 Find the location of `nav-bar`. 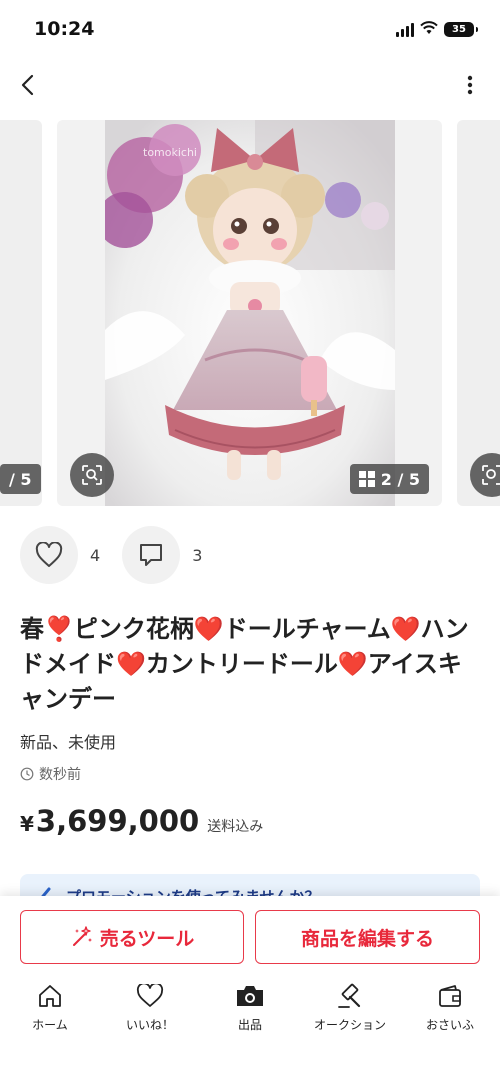

nav-bar is located at coordinates (250, 85).